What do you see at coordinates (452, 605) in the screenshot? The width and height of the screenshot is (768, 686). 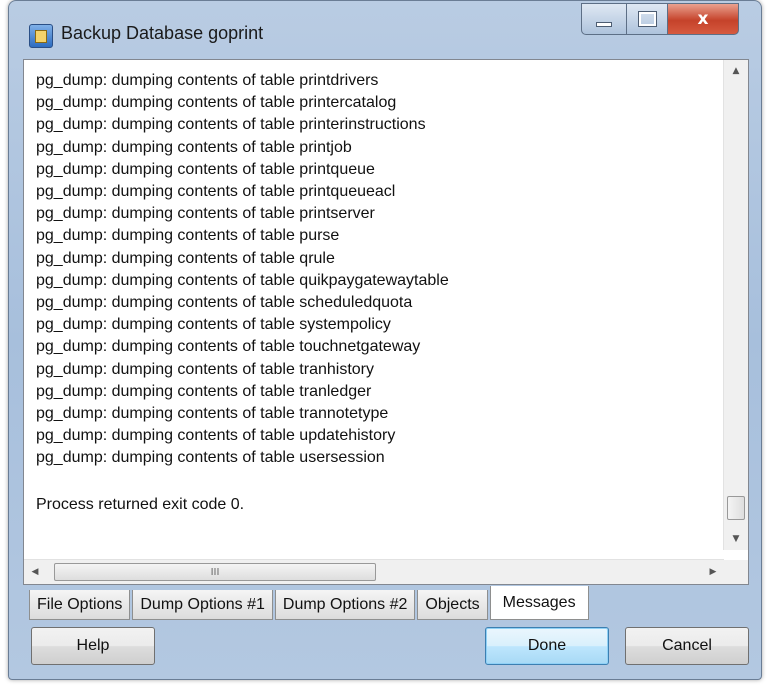 I see `tab-objects: Objects` at bounding box center [452, 605].